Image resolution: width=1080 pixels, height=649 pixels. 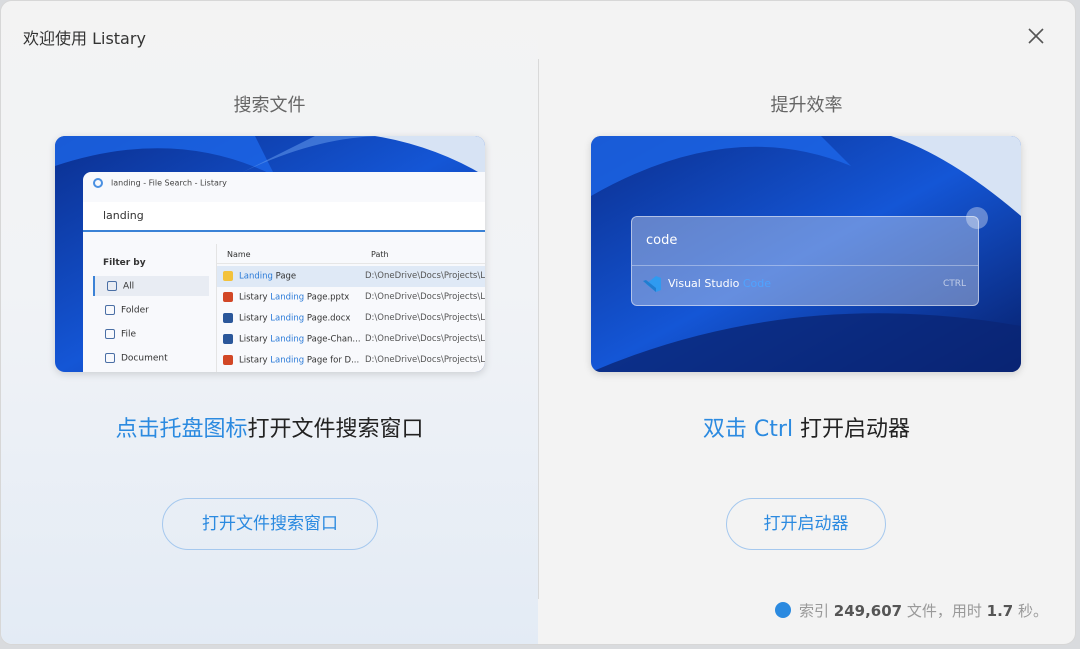 What do you see at coordinates (270, 524) in the screenshot?
I see `open-file-search-button: 打开文件搜索窗口` at bounding box center [270, 524].